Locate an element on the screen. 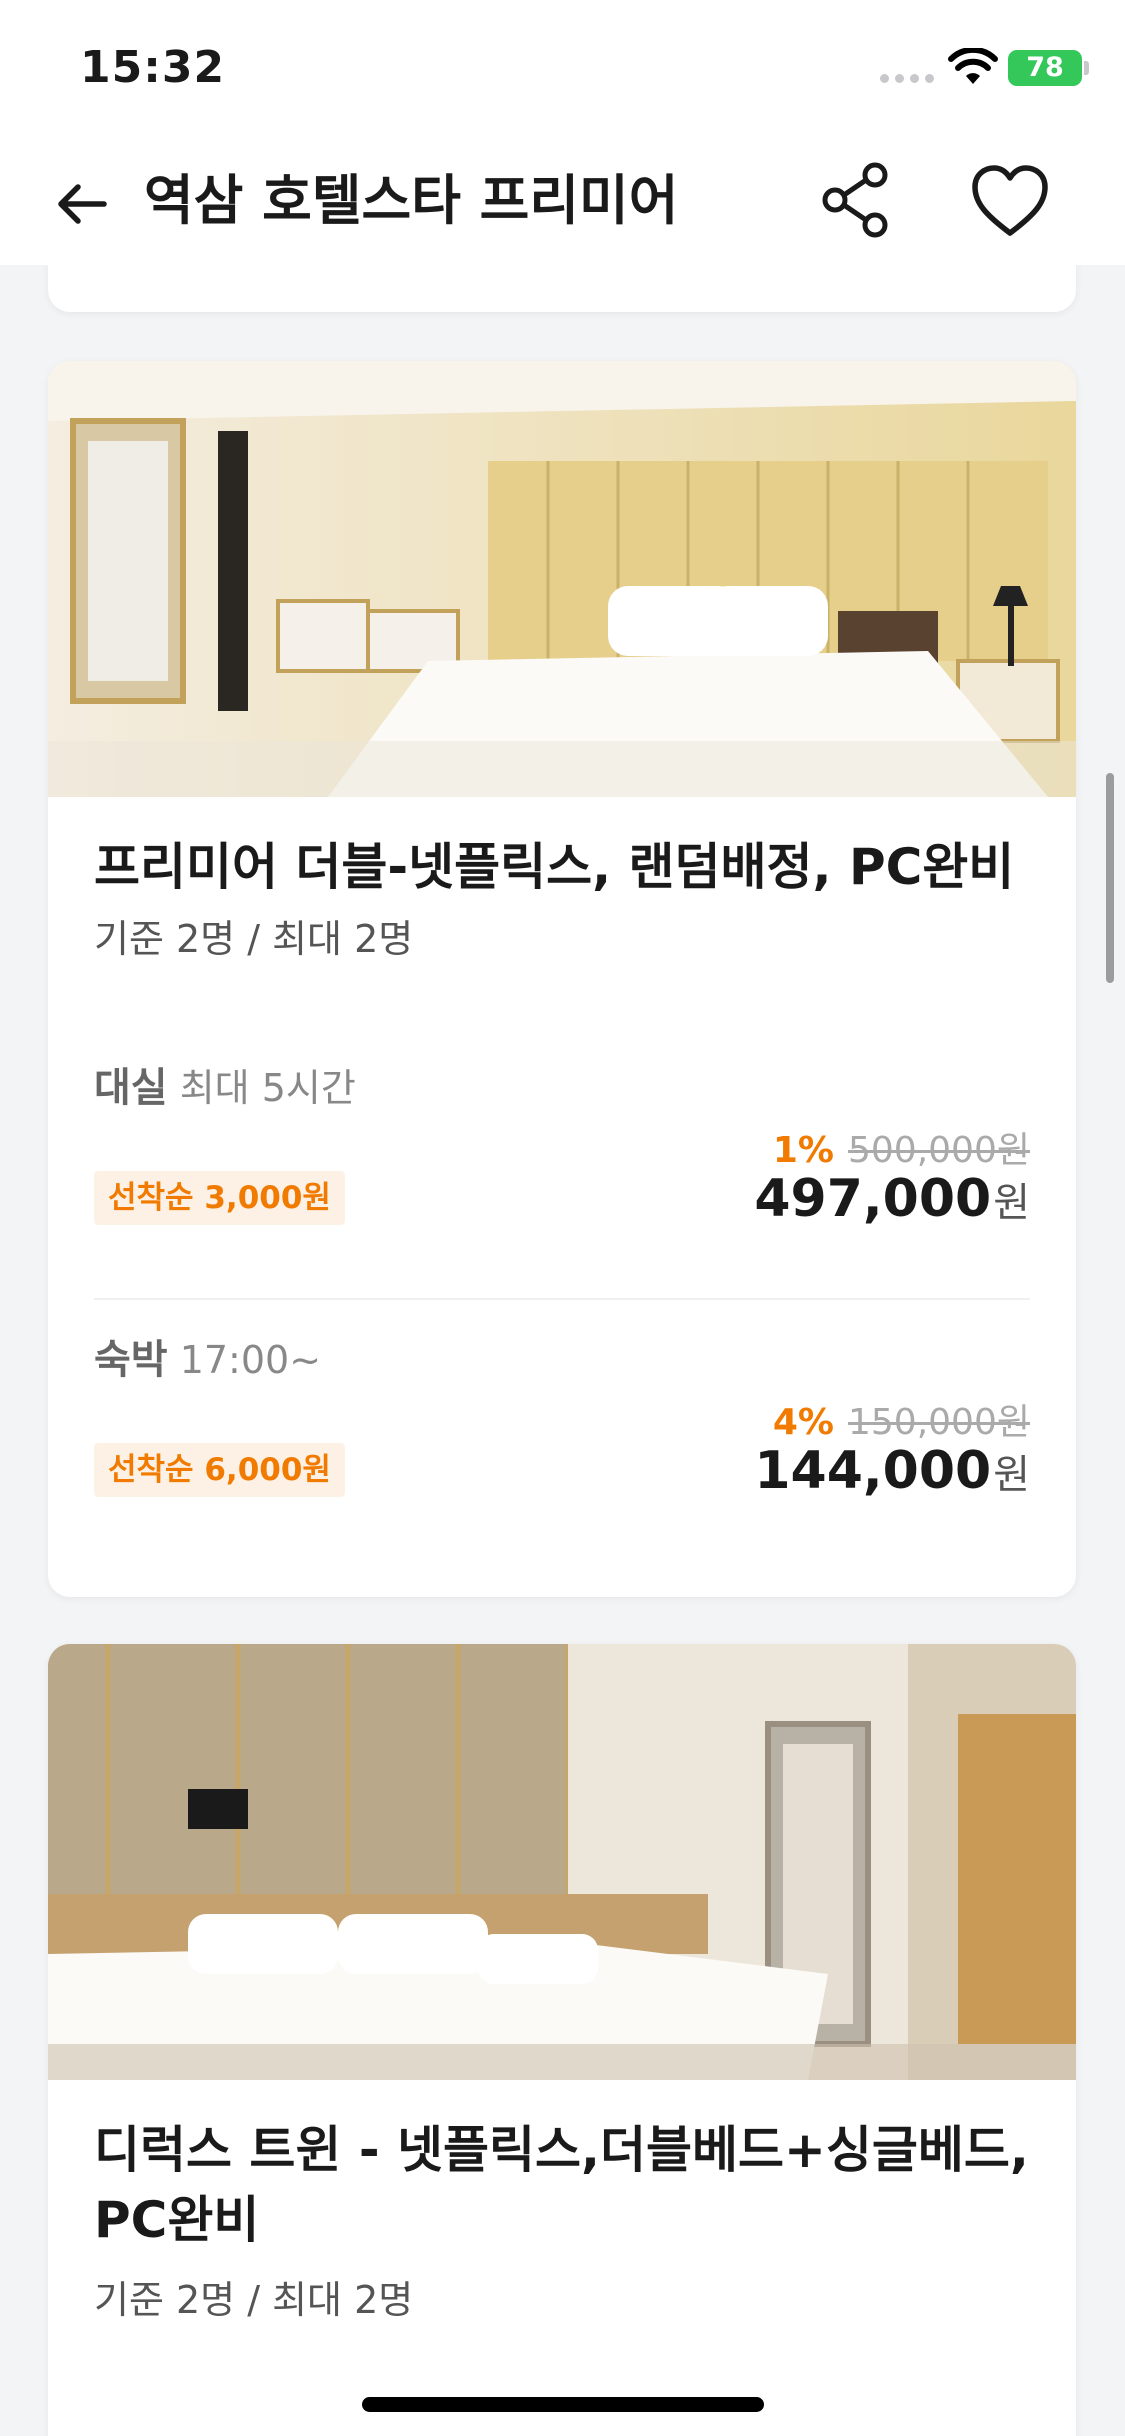  price-row: 497,000원 is located at coordinates (892, 1199).